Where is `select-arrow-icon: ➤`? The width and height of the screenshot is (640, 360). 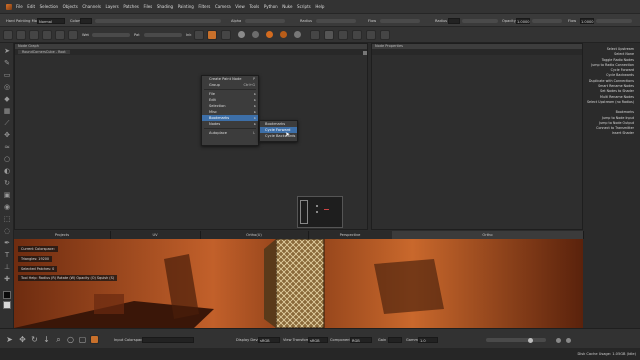
select-arrow-icon: ➤ is located at coordinates (7, 51).